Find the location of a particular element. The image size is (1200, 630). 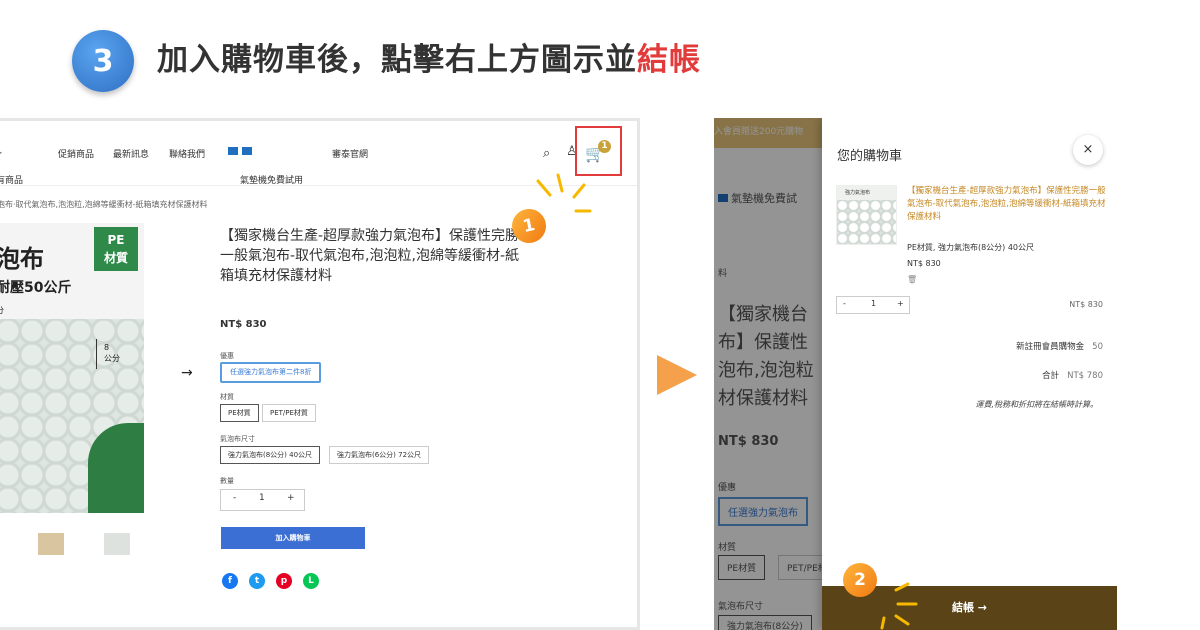

cart-qty-plus: + is located at coordinates (900, 303).